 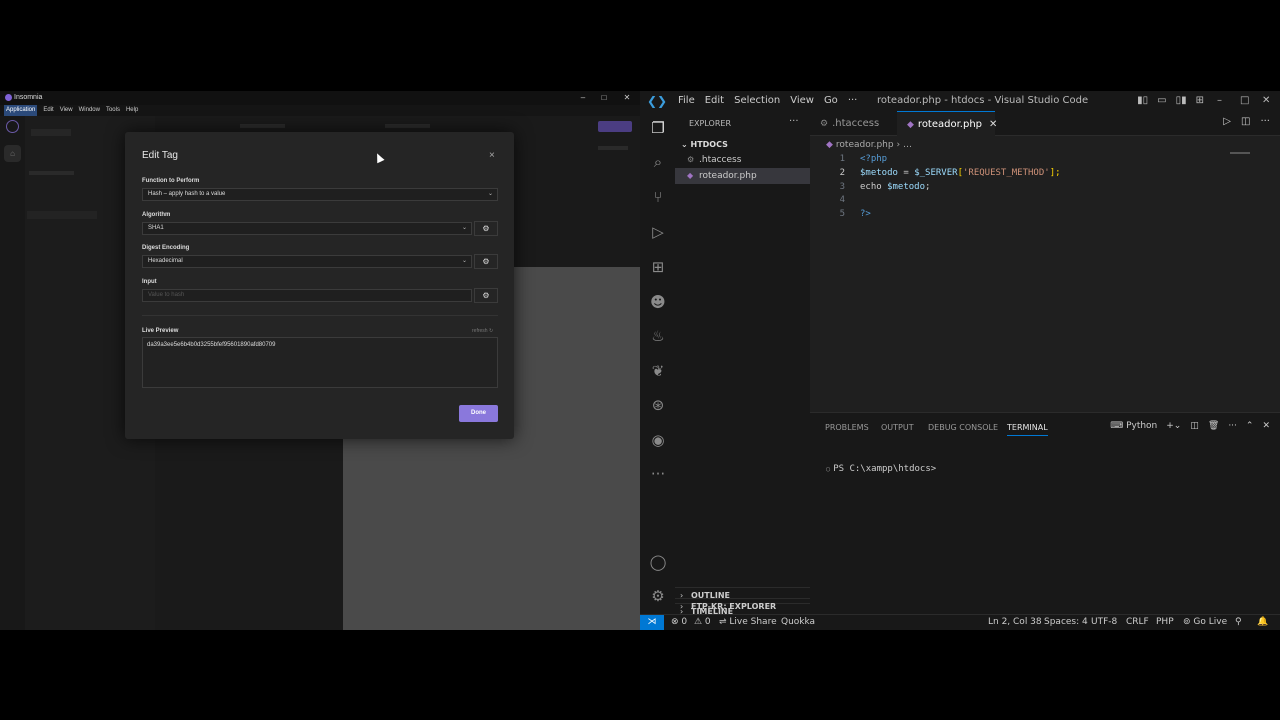 What do you see at coordinates (1104, 622) in the screenshot?
I see `file-encoding: UTF-8` at bounding box center [1104, 622].